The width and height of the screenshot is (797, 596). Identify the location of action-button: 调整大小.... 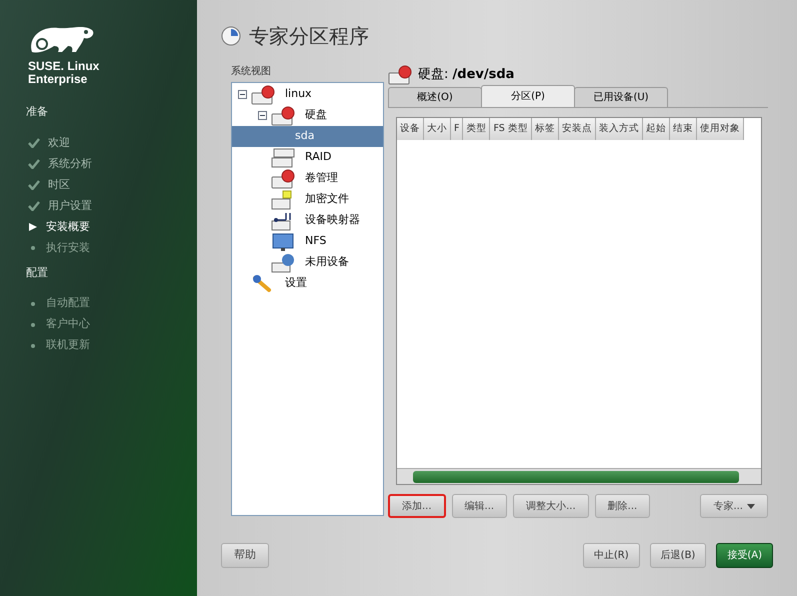
(551, 506).